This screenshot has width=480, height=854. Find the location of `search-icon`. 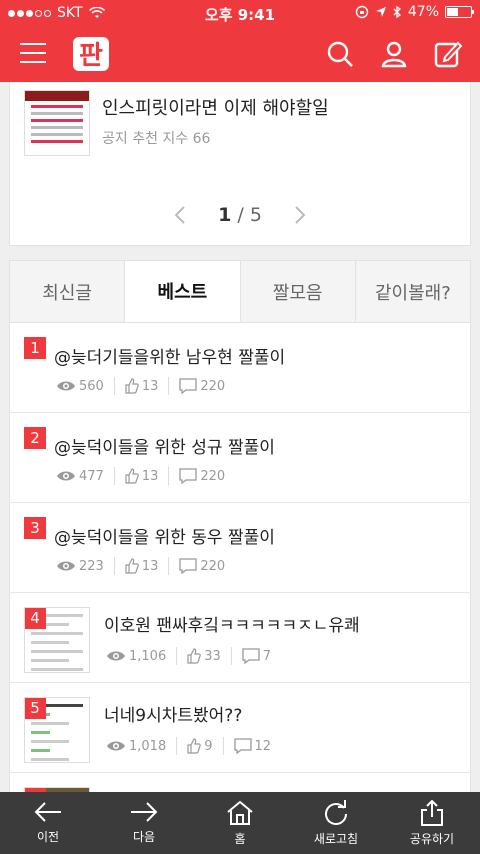

search-icon is located at coordinates (340, 54).